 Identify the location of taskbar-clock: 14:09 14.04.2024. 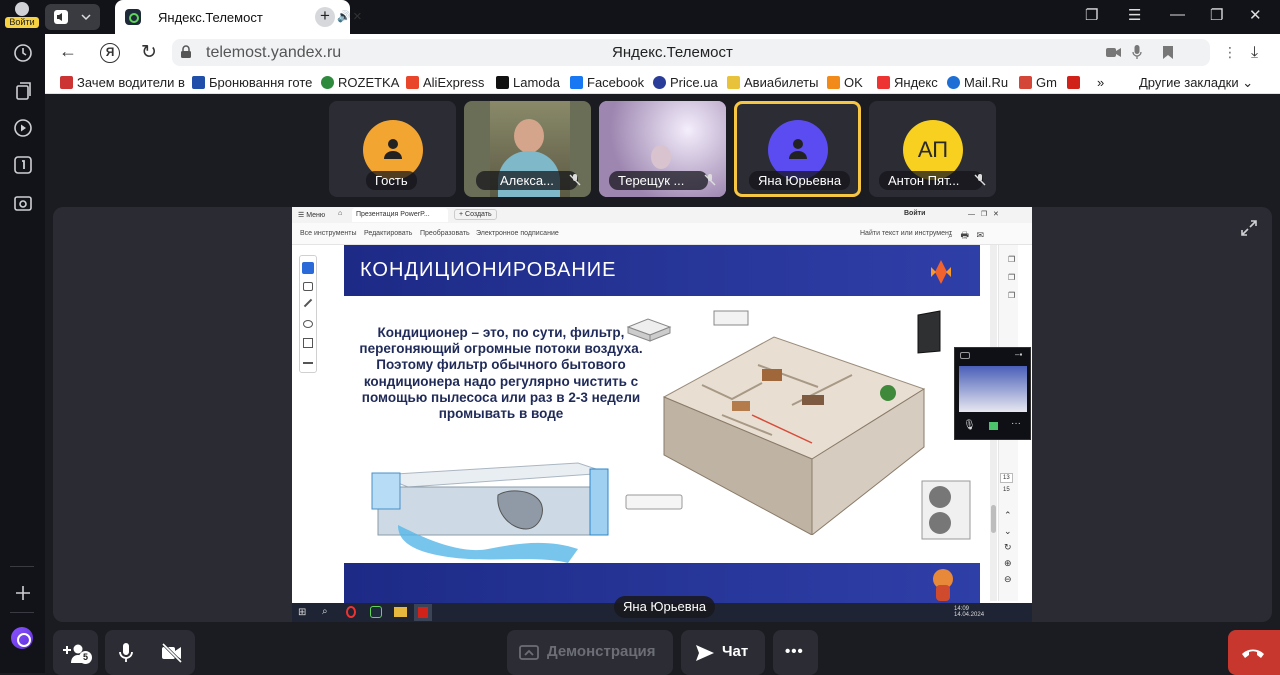
(969, 612).